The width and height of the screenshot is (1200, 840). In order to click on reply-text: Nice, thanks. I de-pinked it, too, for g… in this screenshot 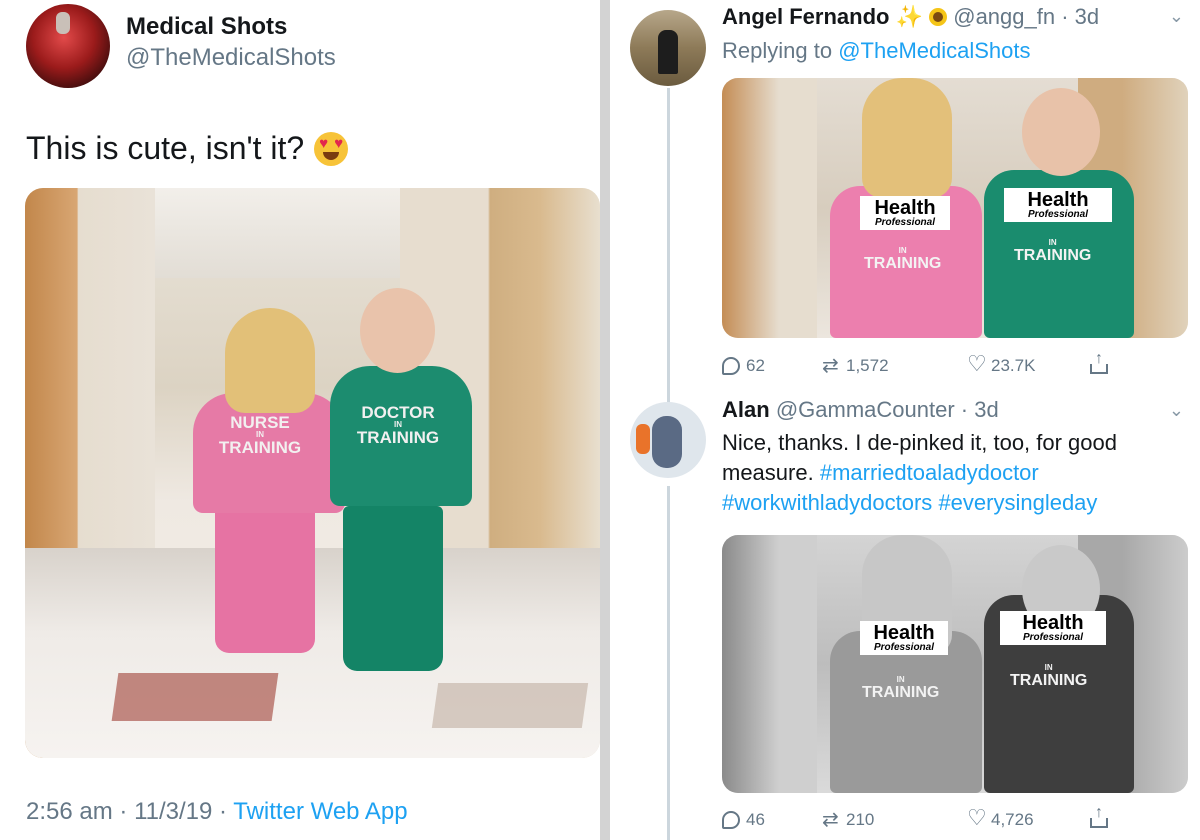, I will do `click(952, 473)`.